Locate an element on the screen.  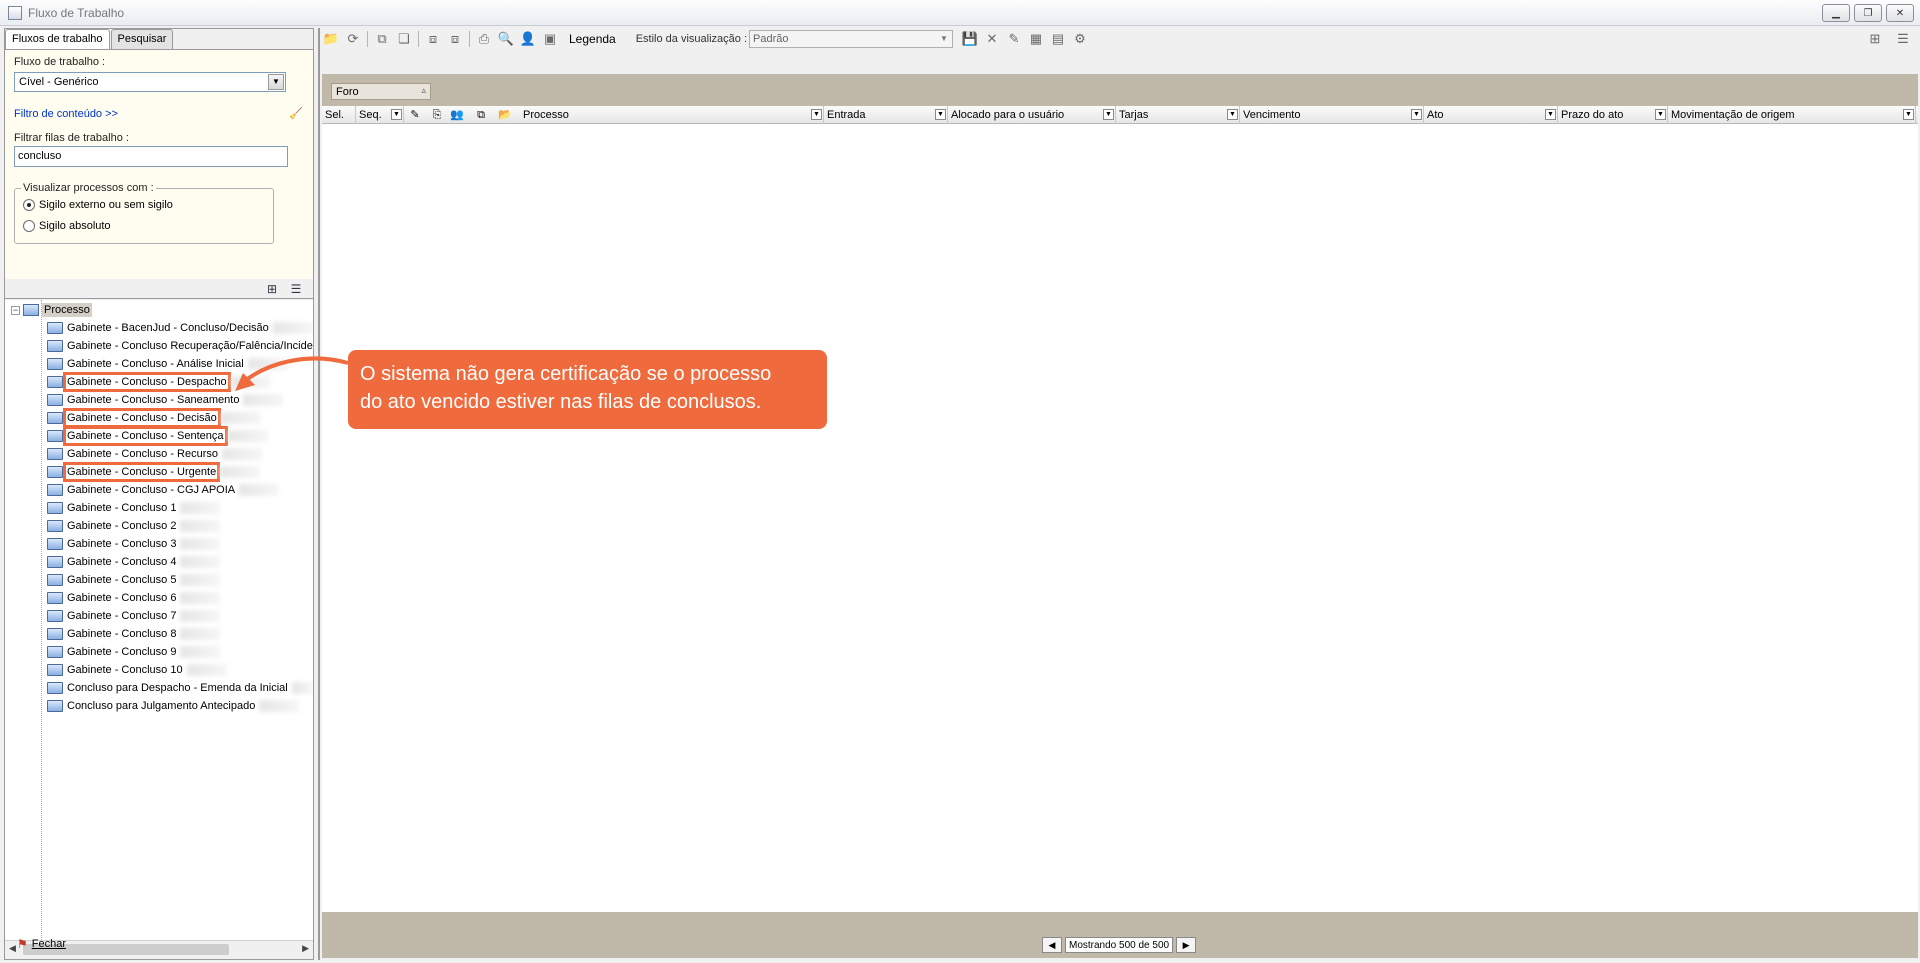
stamp-icon: ▣ is located at coordinates (550, 39).